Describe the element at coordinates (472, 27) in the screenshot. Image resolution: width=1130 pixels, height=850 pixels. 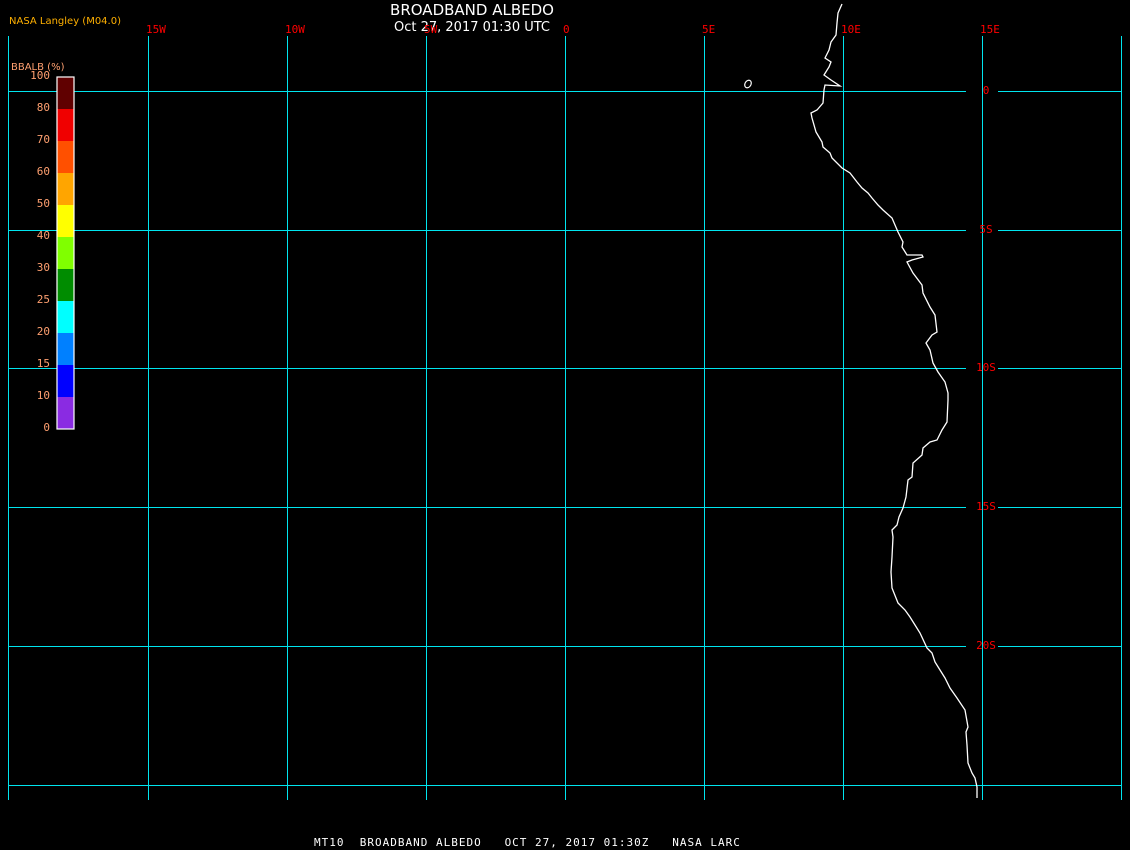
I see `map-timestamp: Oct 27, 2017 01:30 UTC` at that location.